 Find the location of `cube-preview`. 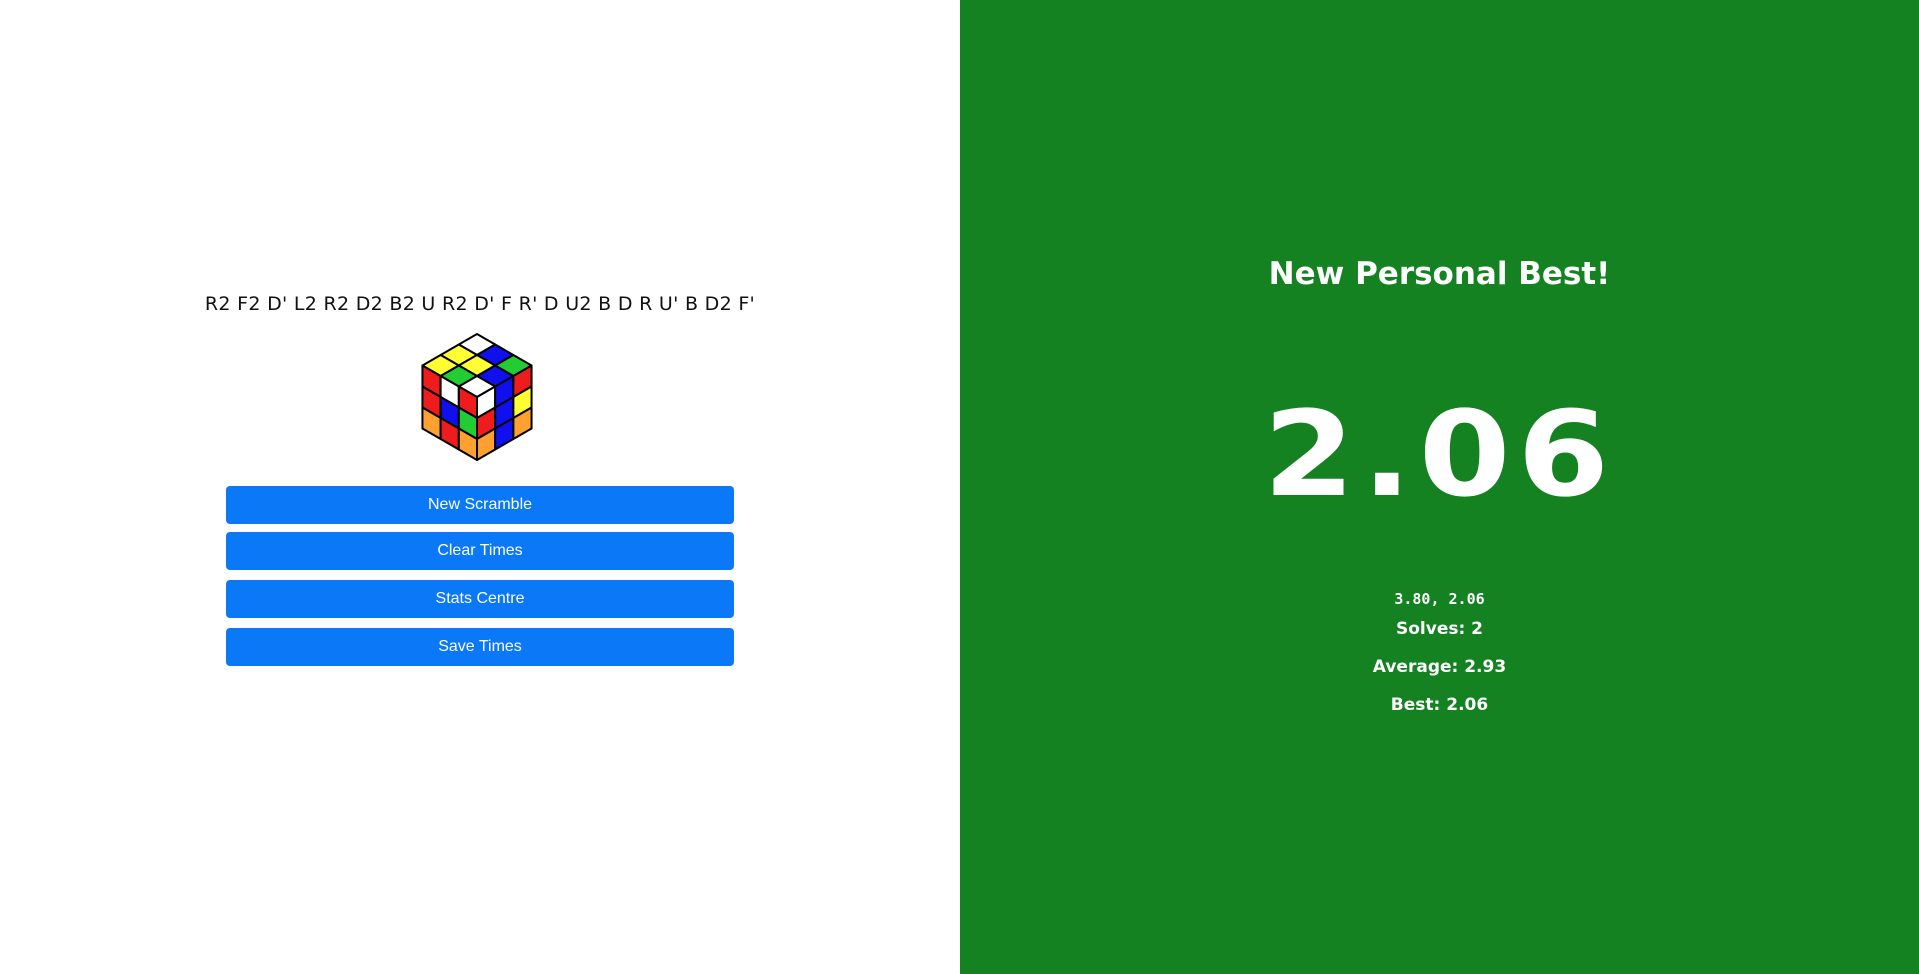

cube-preview is located at coordinates (477, 400).